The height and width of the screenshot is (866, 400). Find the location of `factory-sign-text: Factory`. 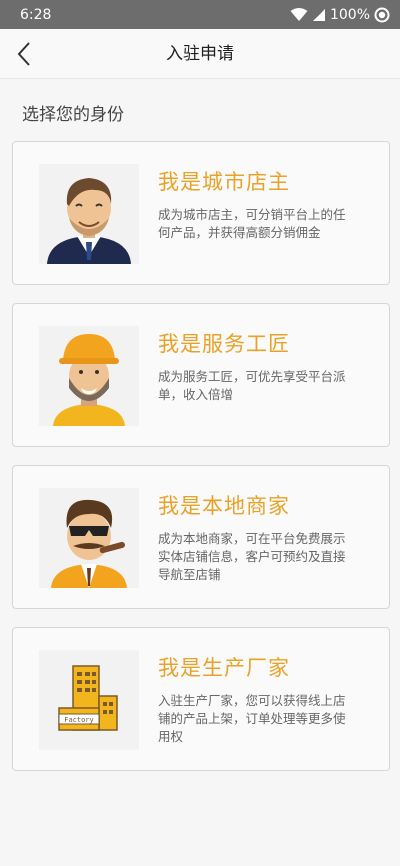

factory-sign-text: Factory is located at coordinates (79, 720).